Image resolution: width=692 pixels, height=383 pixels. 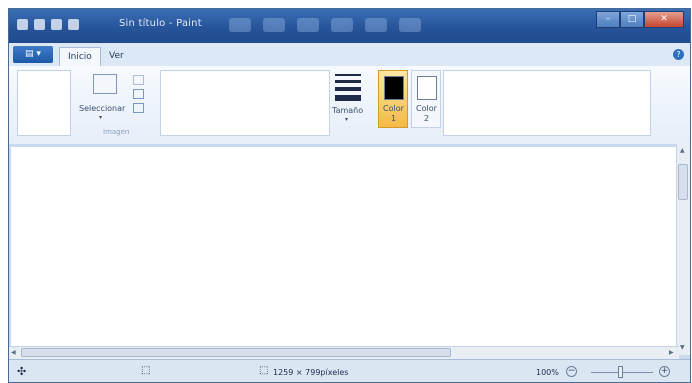 I want to click on vertical-scroll-thumb, so click(x=683, y=182).